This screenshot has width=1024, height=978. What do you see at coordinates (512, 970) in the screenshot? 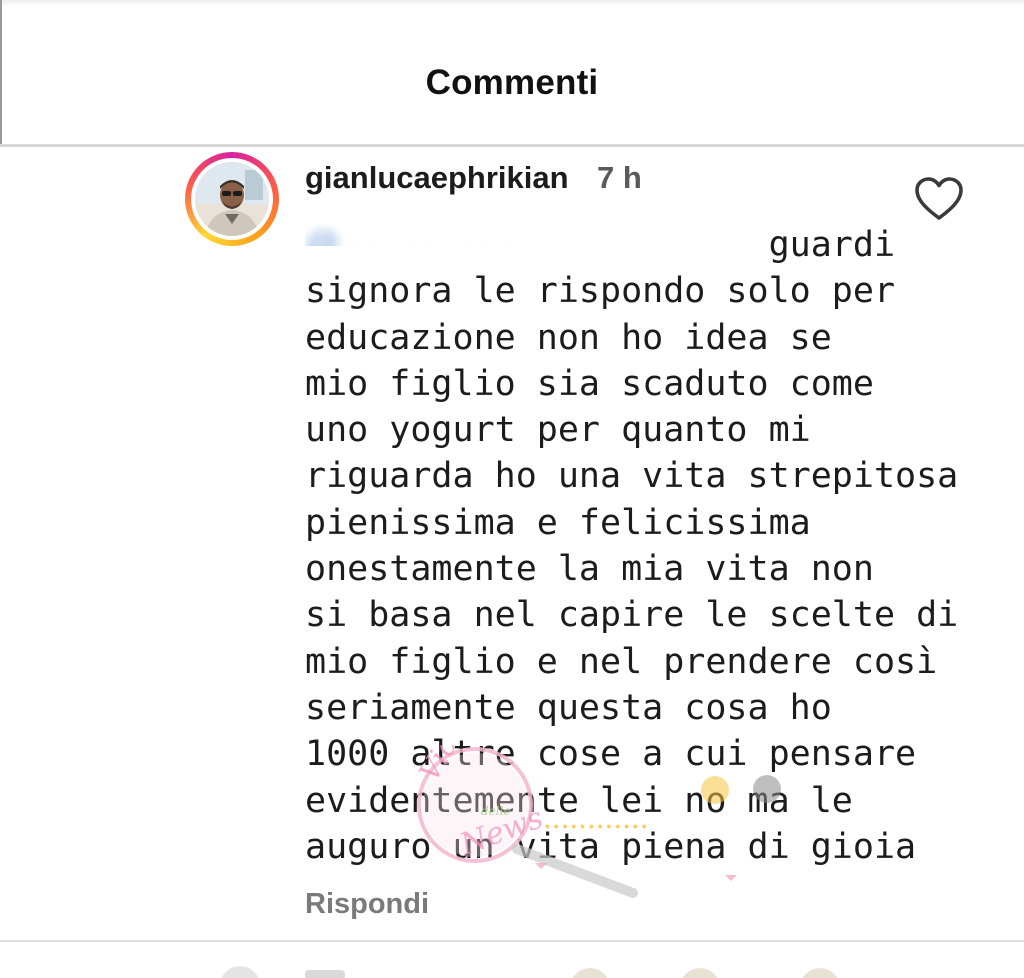
I see `next-comment-peek` at bounding box center [512, 970].